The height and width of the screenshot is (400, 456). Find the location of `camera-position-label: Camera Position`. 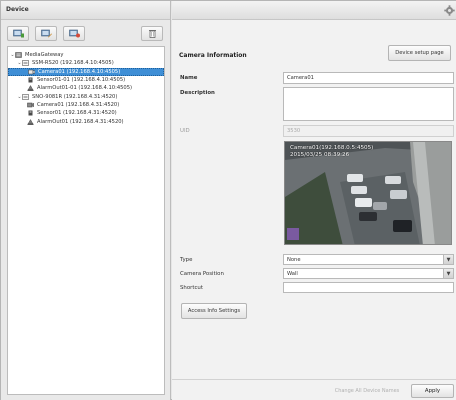

camera-position-label: Camera Position is located at coordinates (202, 274).